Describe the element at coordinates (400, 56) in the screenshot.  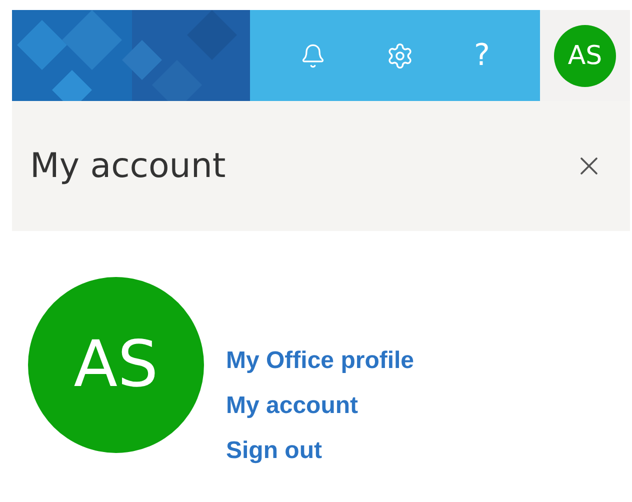
I see `gear-icon` at that location.